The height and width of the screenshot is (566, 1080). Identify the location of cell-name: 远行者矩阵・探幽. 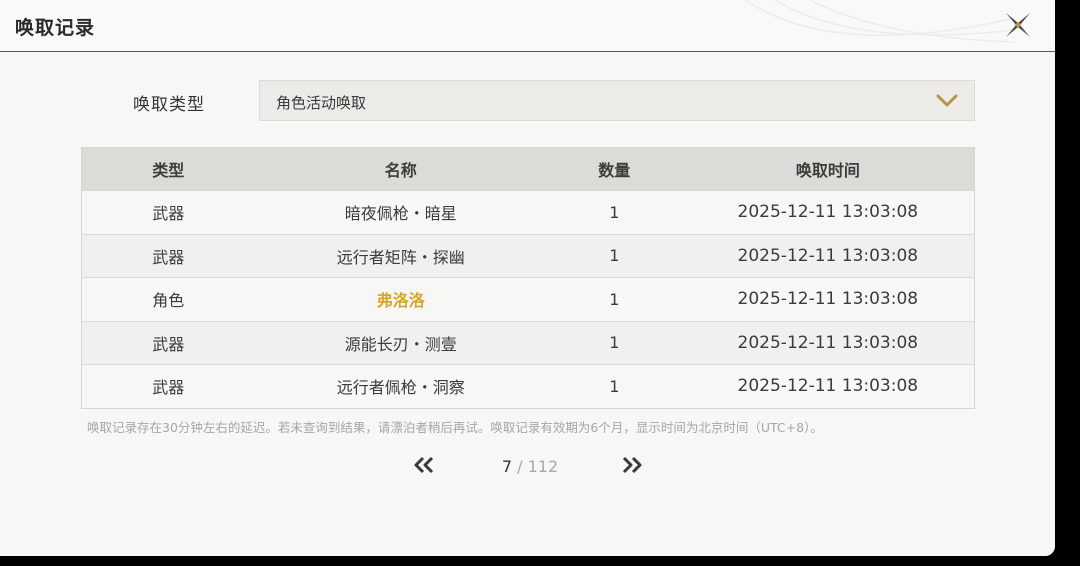
(400, 257).